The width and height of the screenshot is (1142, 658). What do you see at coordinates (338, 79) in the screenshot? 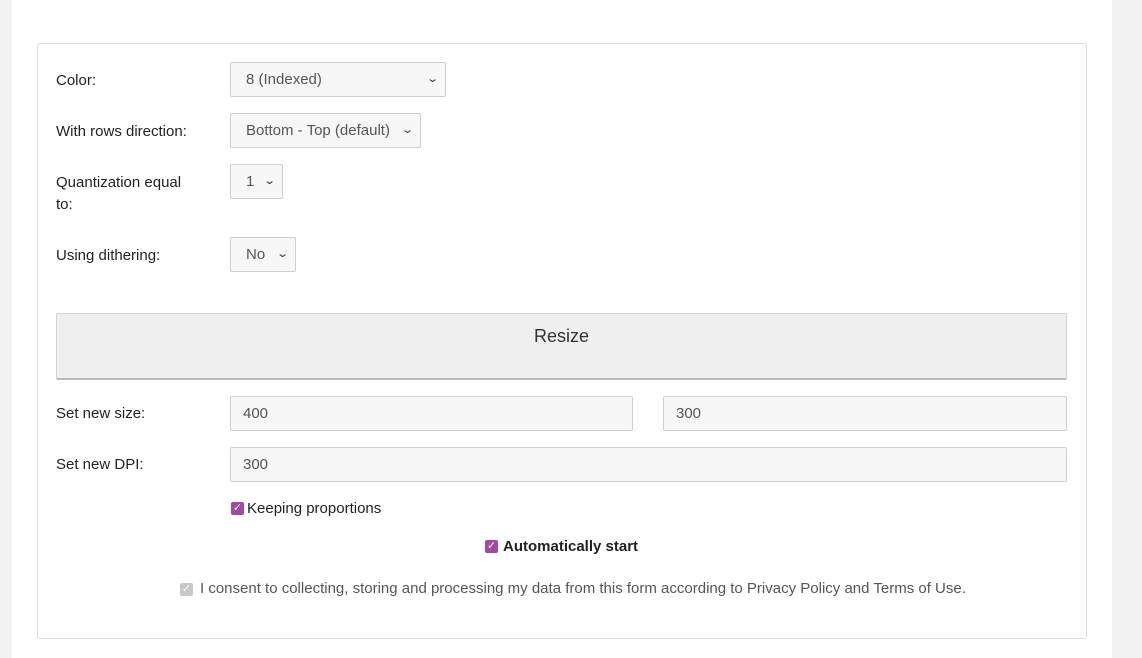
I see `color-select: 8 (Indexed) ⌄` at bounding box center [338, 79].